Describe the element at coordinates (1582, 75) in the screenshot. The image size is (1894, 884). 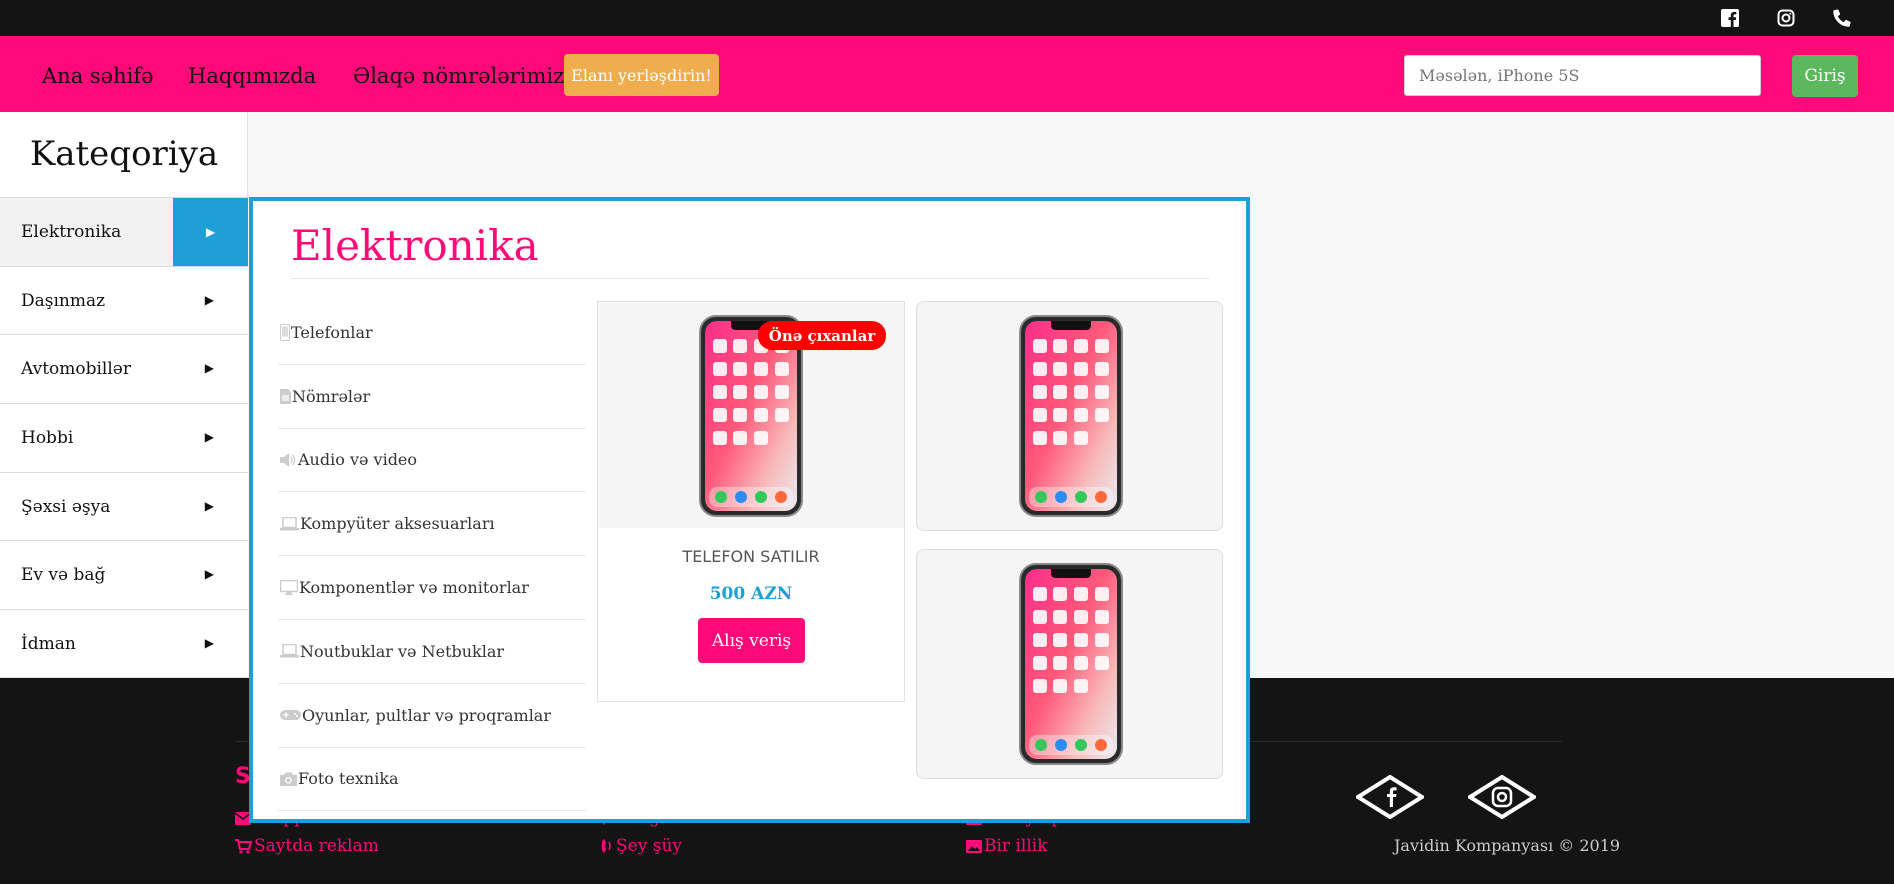
I see `search-input` at that location.